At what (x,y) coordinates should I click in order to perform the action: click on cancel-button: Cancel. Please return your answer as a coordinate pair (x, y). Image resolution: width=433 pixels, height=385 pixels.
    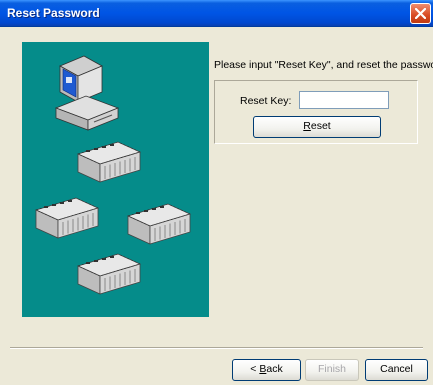
    Looking at the image, I should click on (396, 370).